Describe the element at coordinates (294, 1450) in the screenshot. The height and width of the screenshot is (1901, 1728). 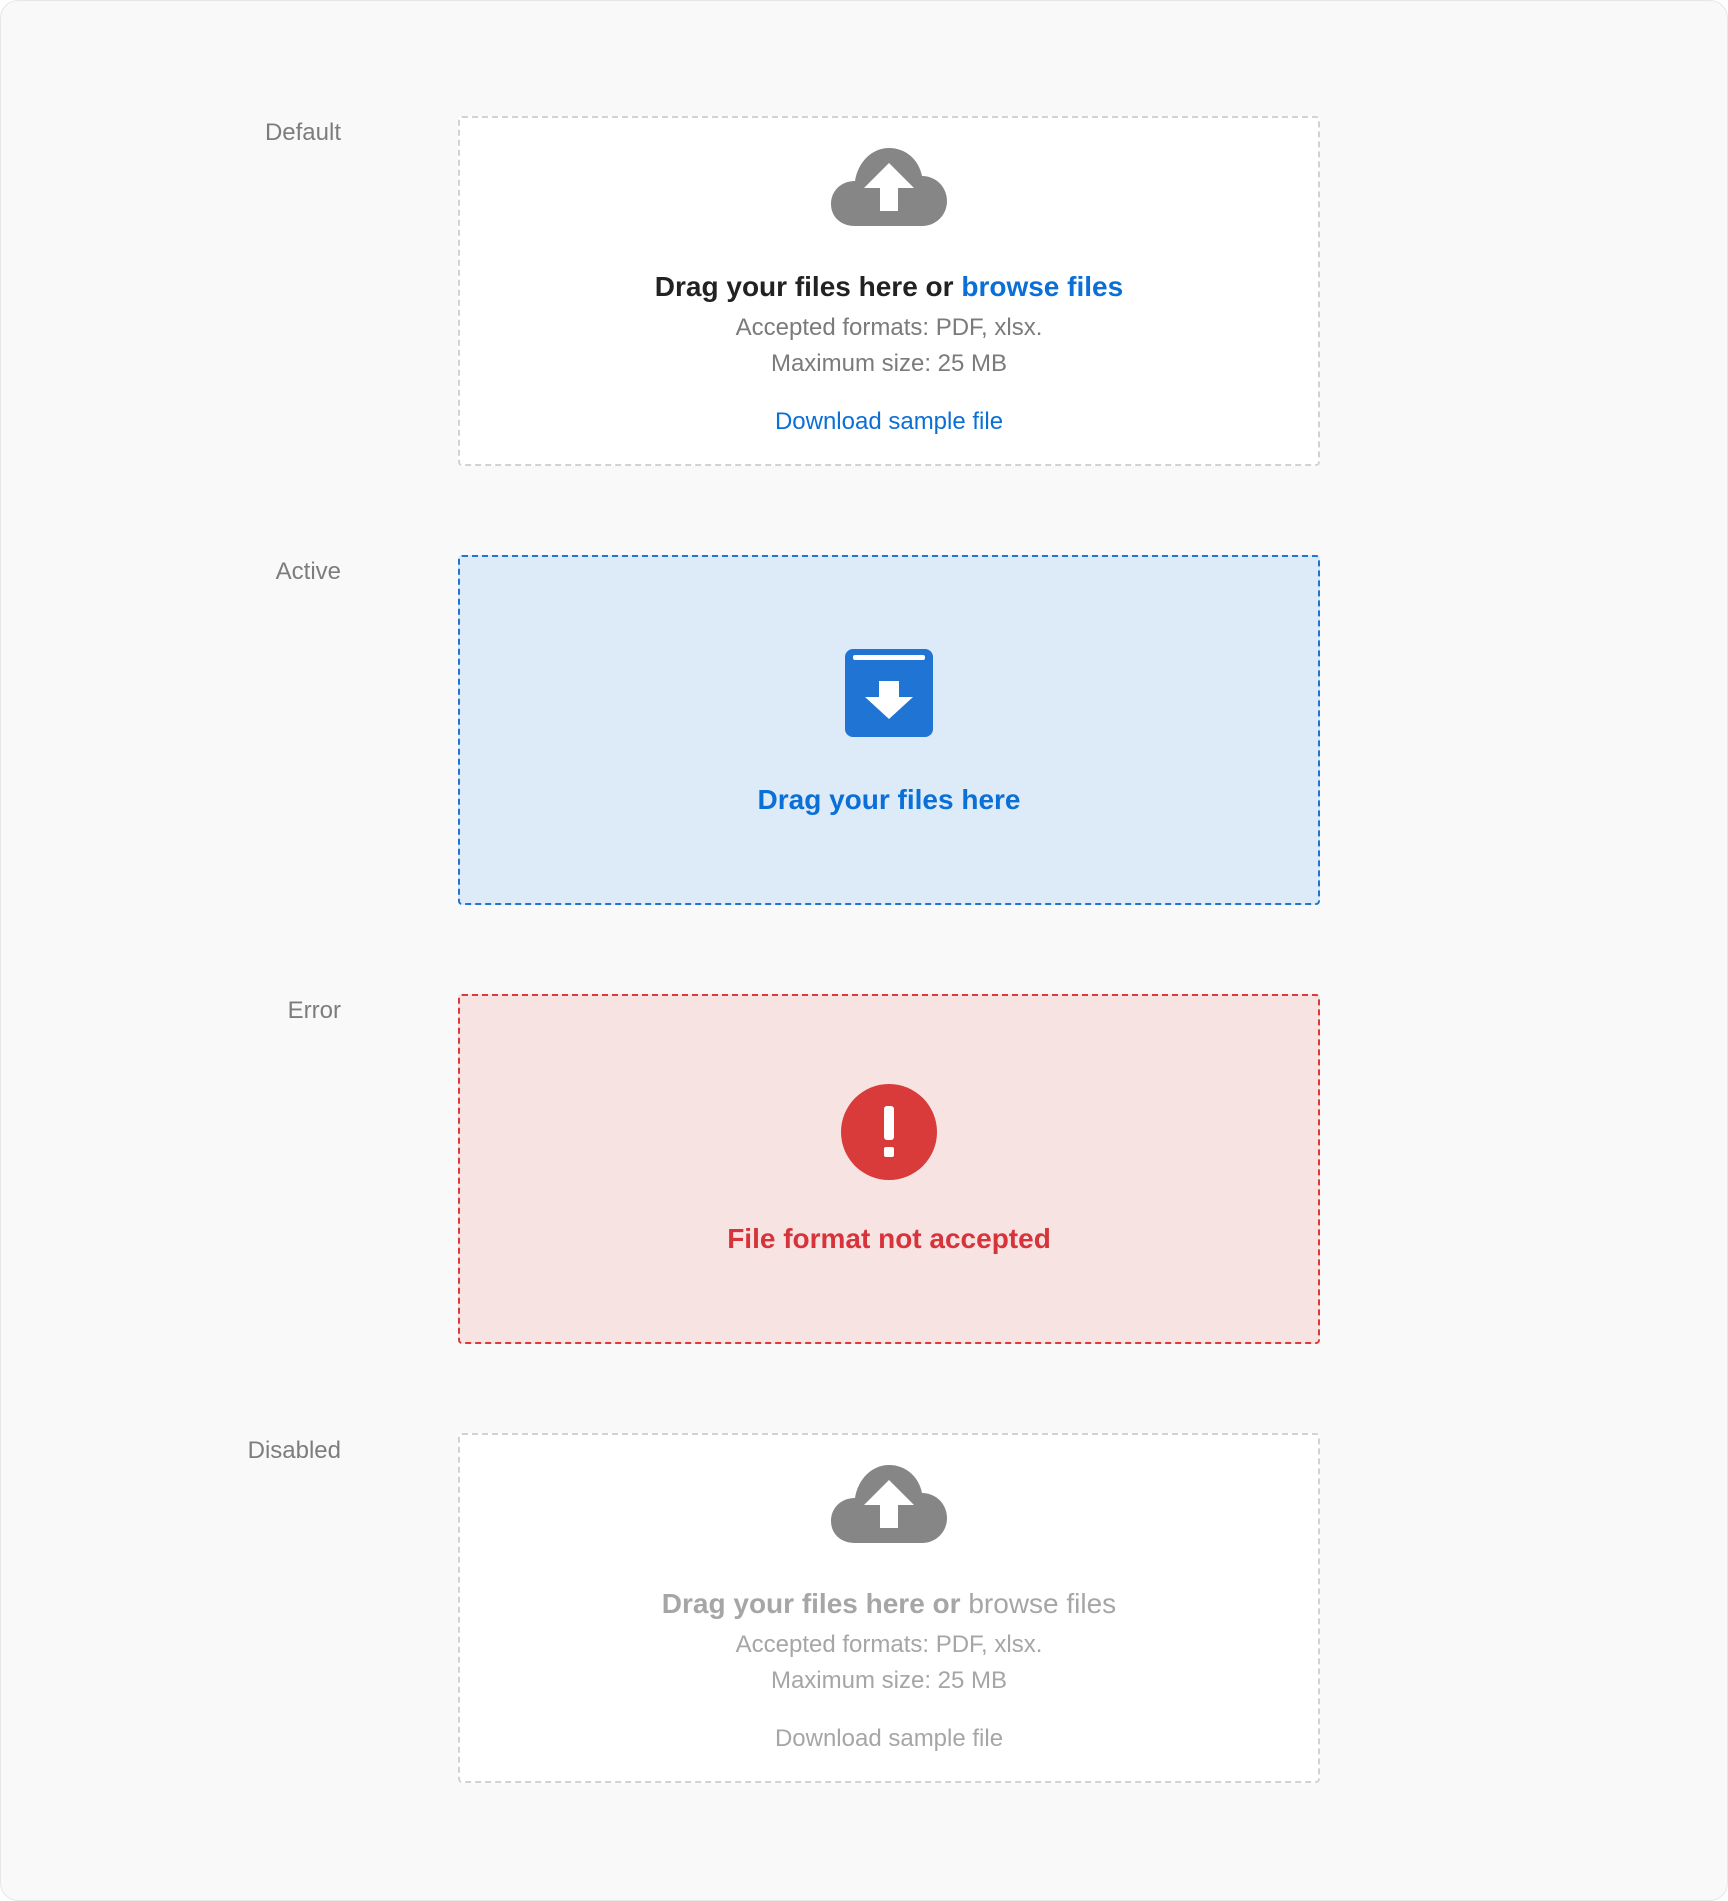
I see `state-label-disabled: Disabled` at that location.